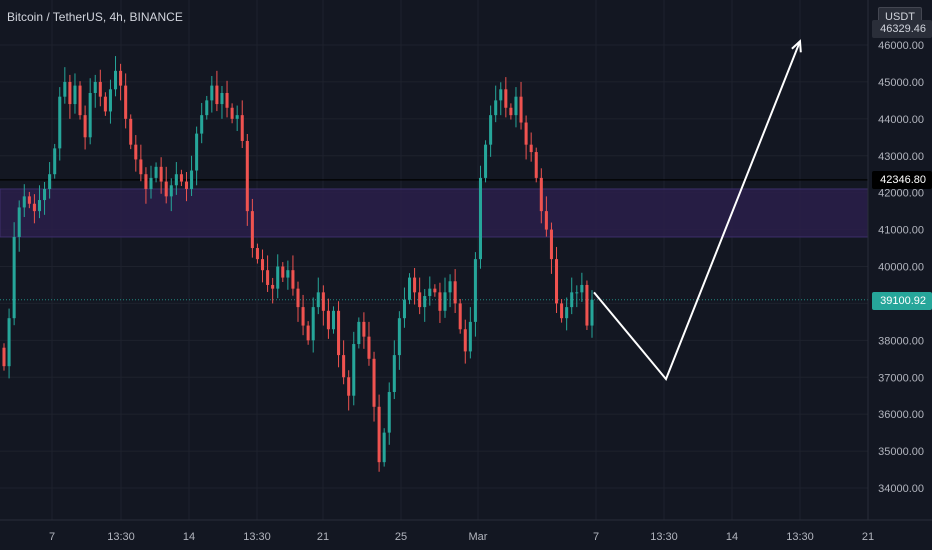 This screenshot has width=932, height=550. What do you see at coordinates (901, 378) in the screenshot?
I see `y-tick-label: 37000.00` at bounding box center [901, 378].